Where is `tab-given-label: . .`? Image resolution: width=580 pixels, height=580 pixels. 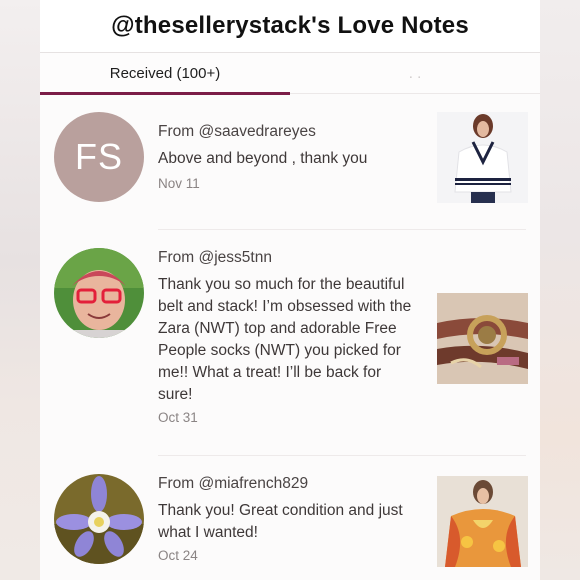 tab-given-label: . . is located at coordinates (415, 73).